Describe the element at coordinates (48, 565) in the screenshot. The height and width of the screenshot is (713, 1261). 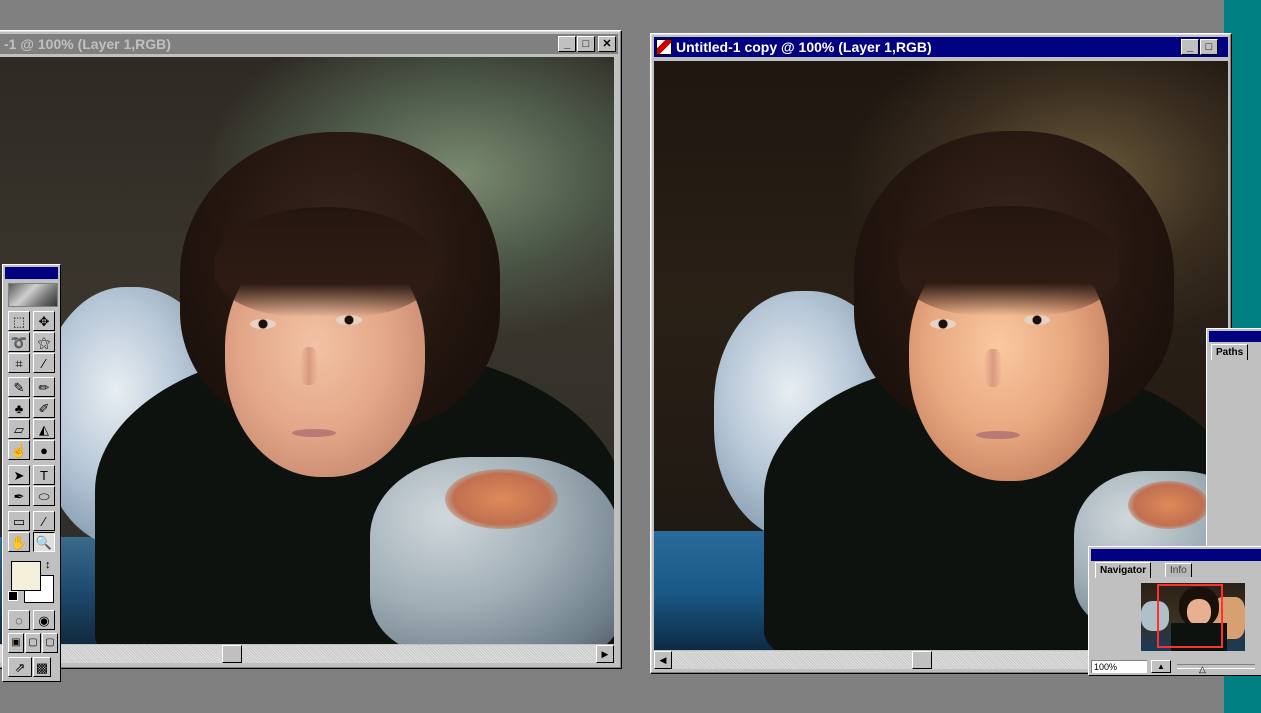
I see `swap-colors-icon: ↕` at that location.